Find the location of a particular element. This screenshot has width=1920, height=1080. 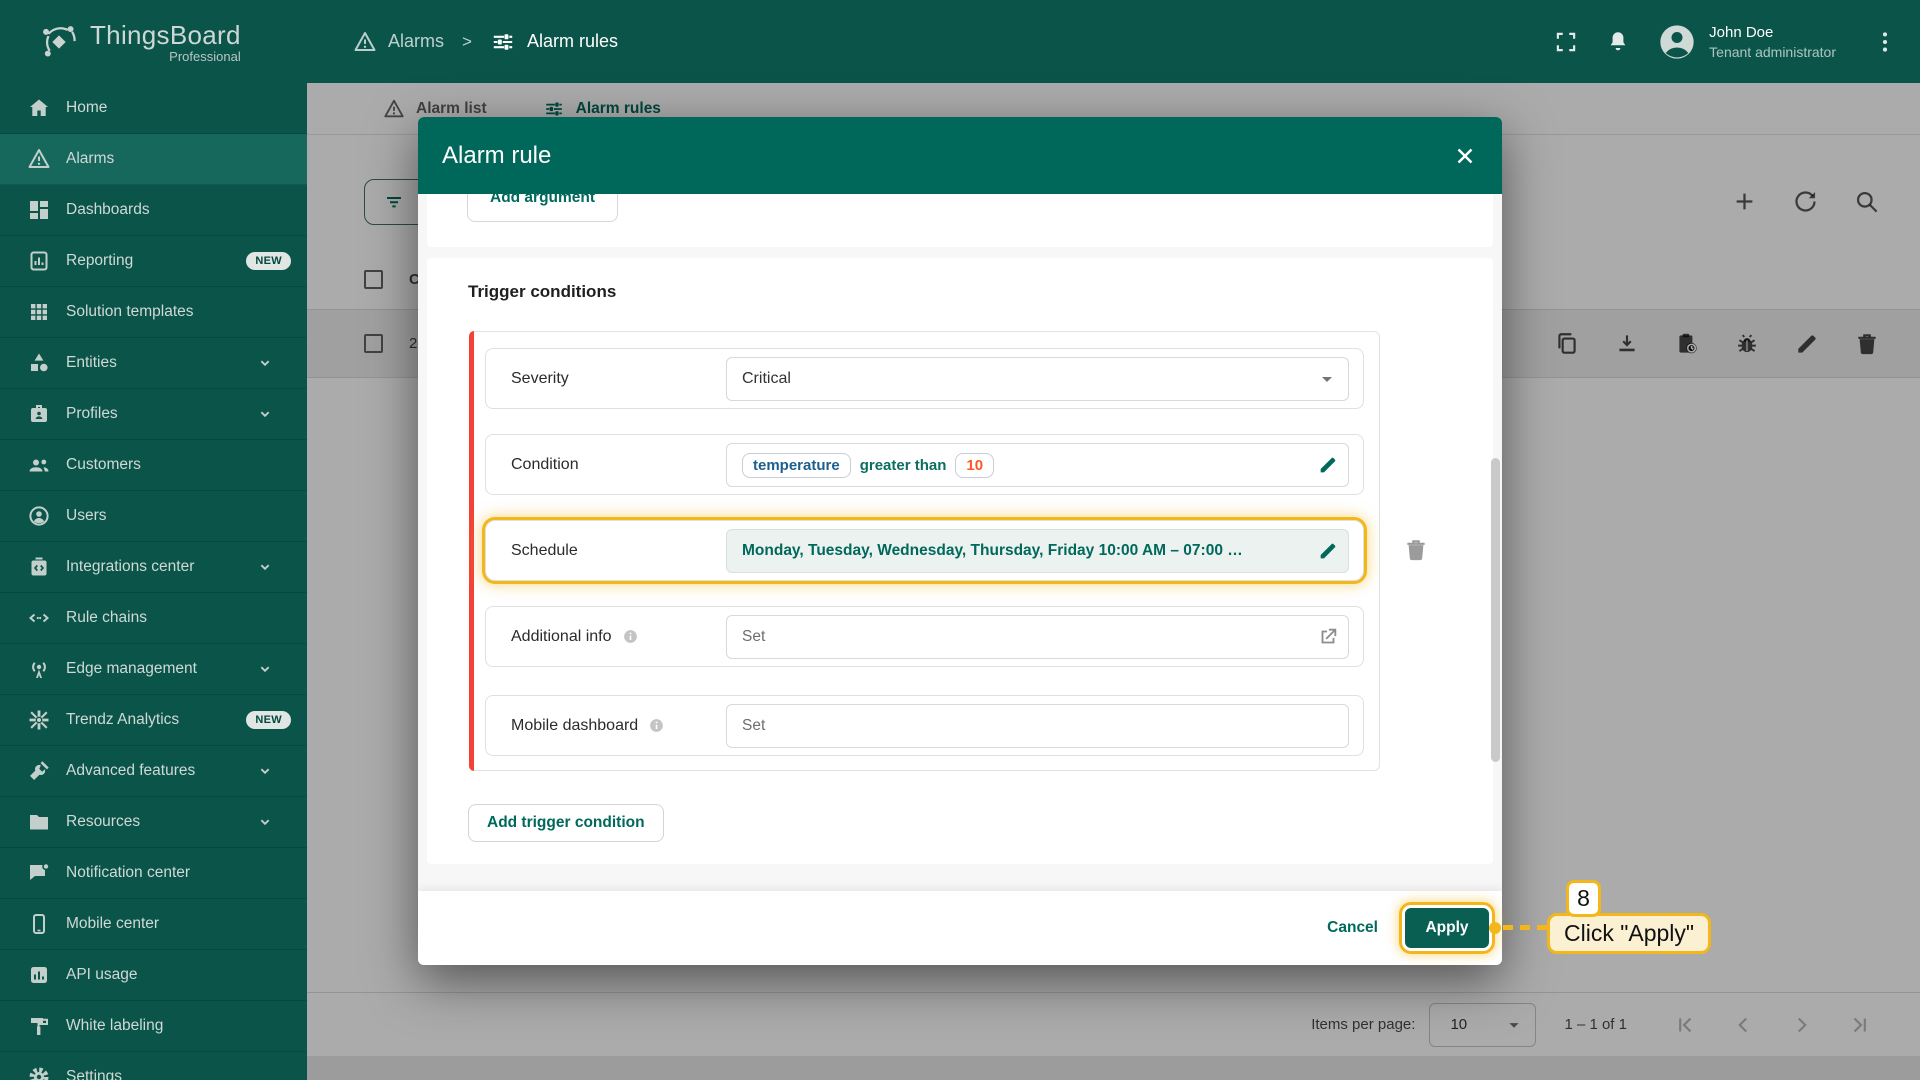

condition-row: Condition temperature greater than 10 is located at coordinates (924, 464).